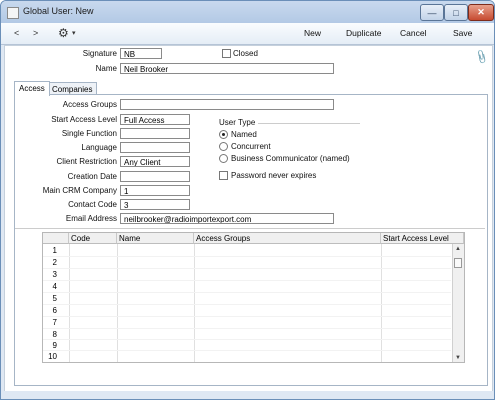 This screenshot has width=495, height=400. I want to click on group-divider, so click(309, 123).